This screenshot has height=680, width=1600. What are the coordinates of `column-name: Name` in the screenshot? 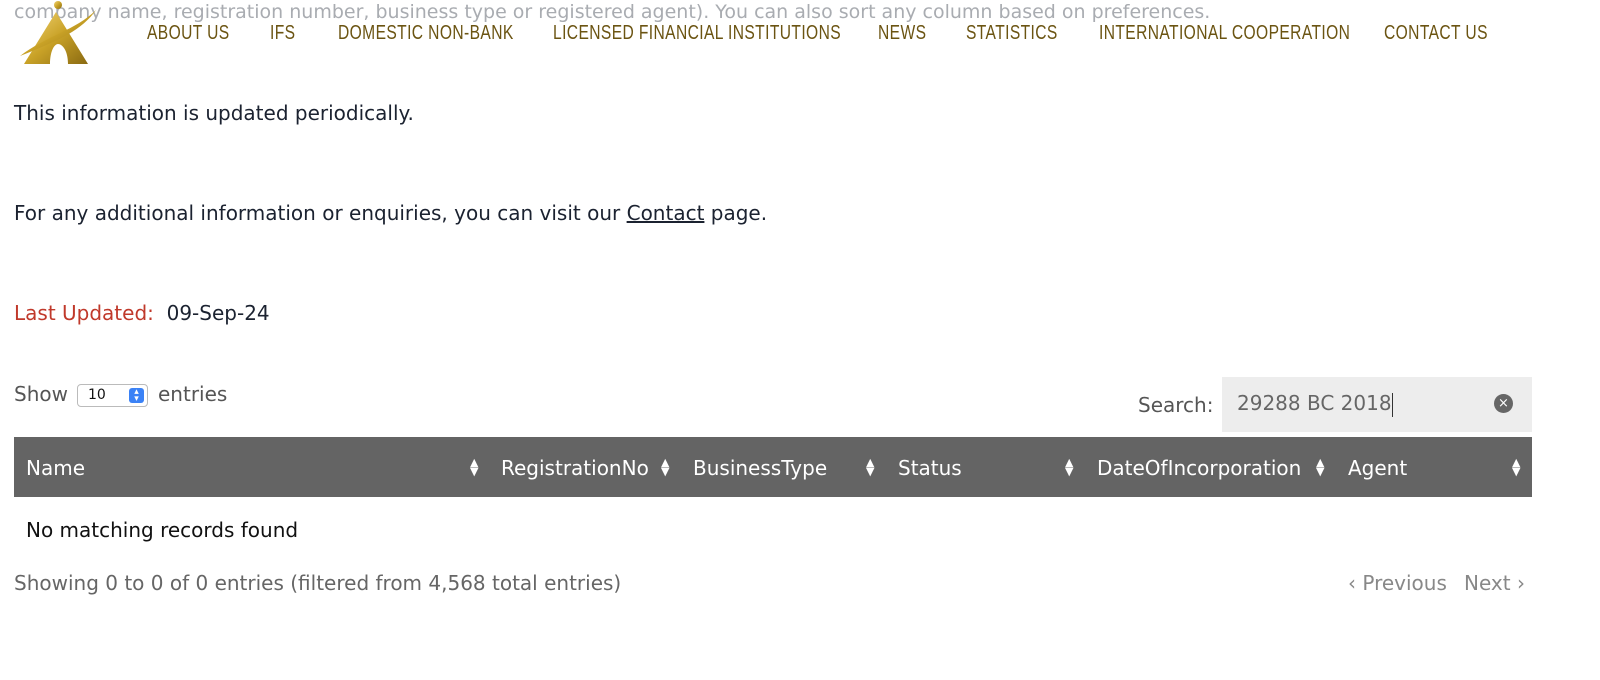 It's located at (55, 468).